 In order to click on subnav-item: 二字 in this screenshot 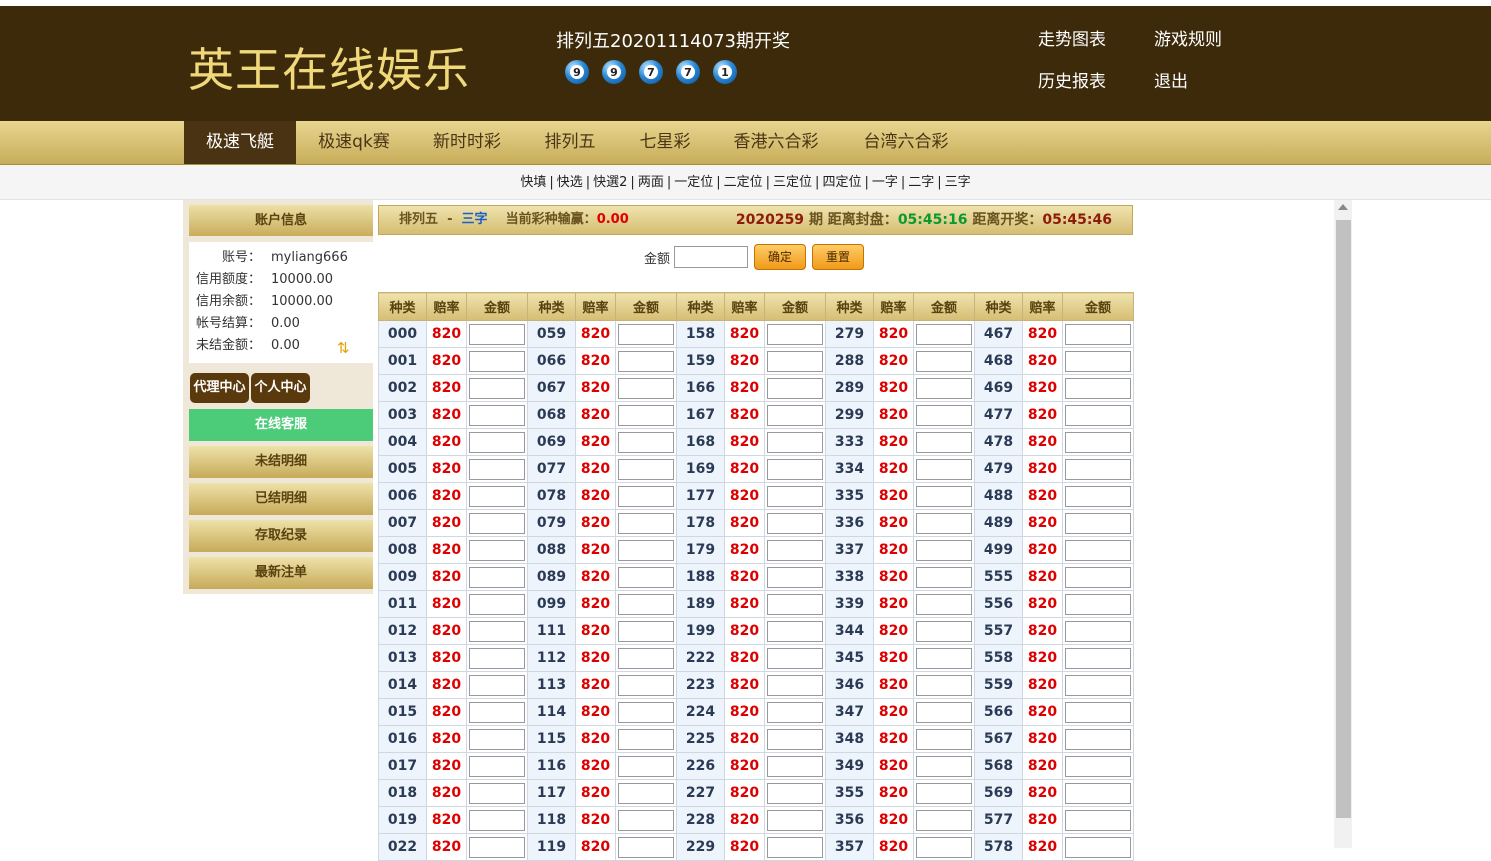, I will do `click(921, 182)`.